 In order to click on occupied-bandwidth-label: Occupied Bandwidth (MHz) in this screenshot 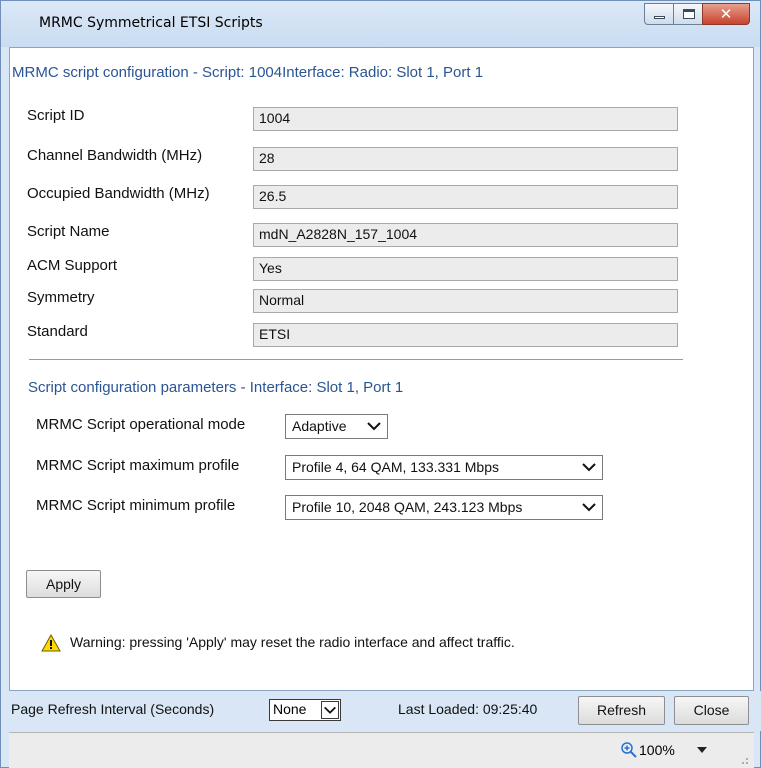, I will do `click(118, 193)`.